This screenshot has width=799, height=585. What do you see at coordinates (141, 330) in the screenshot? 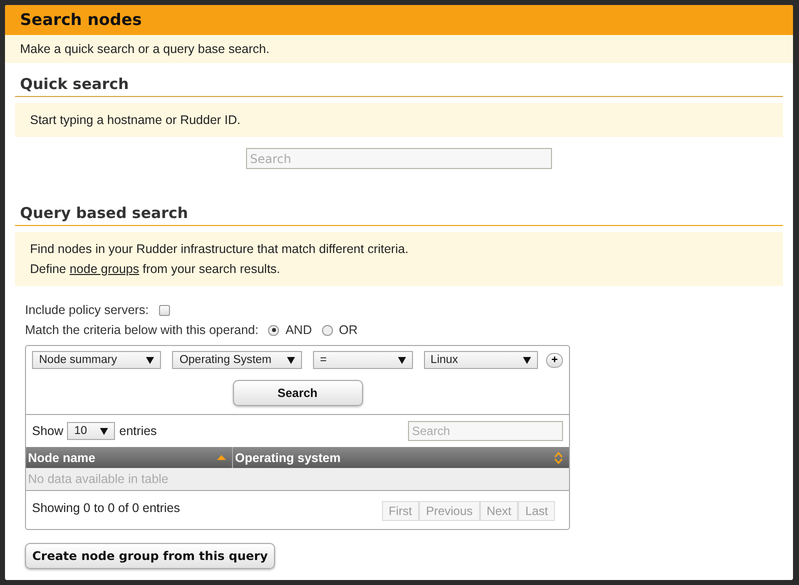
I see `operand-label: Match the criteria below with this operand:` at bounding box center [141, 330].